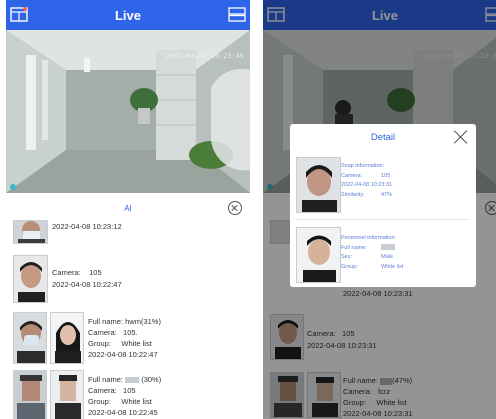  I want to click on personnel-info-name: Full name:, so click(372, 249).